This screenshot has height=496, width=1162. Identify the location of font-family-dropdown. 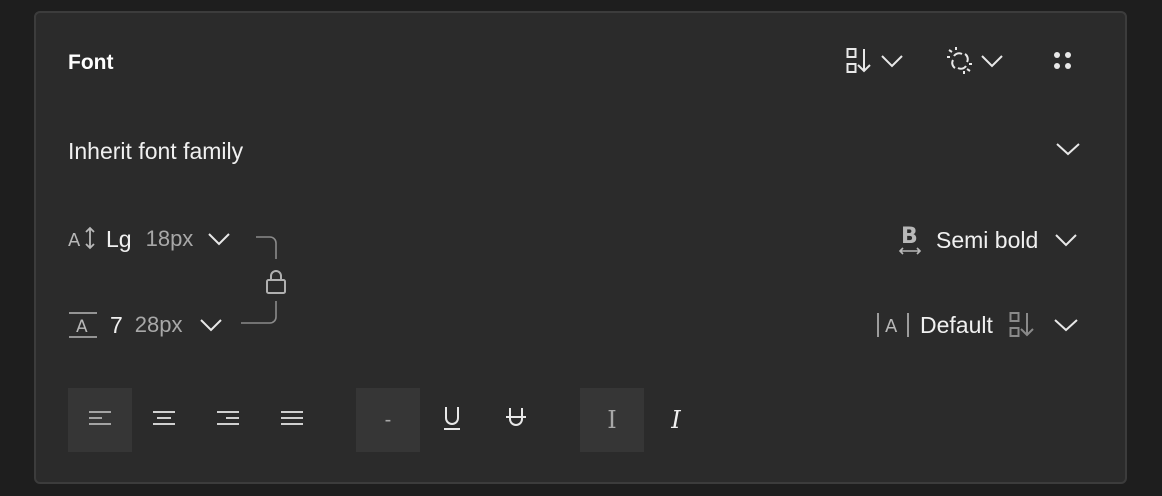
(1068, 149).